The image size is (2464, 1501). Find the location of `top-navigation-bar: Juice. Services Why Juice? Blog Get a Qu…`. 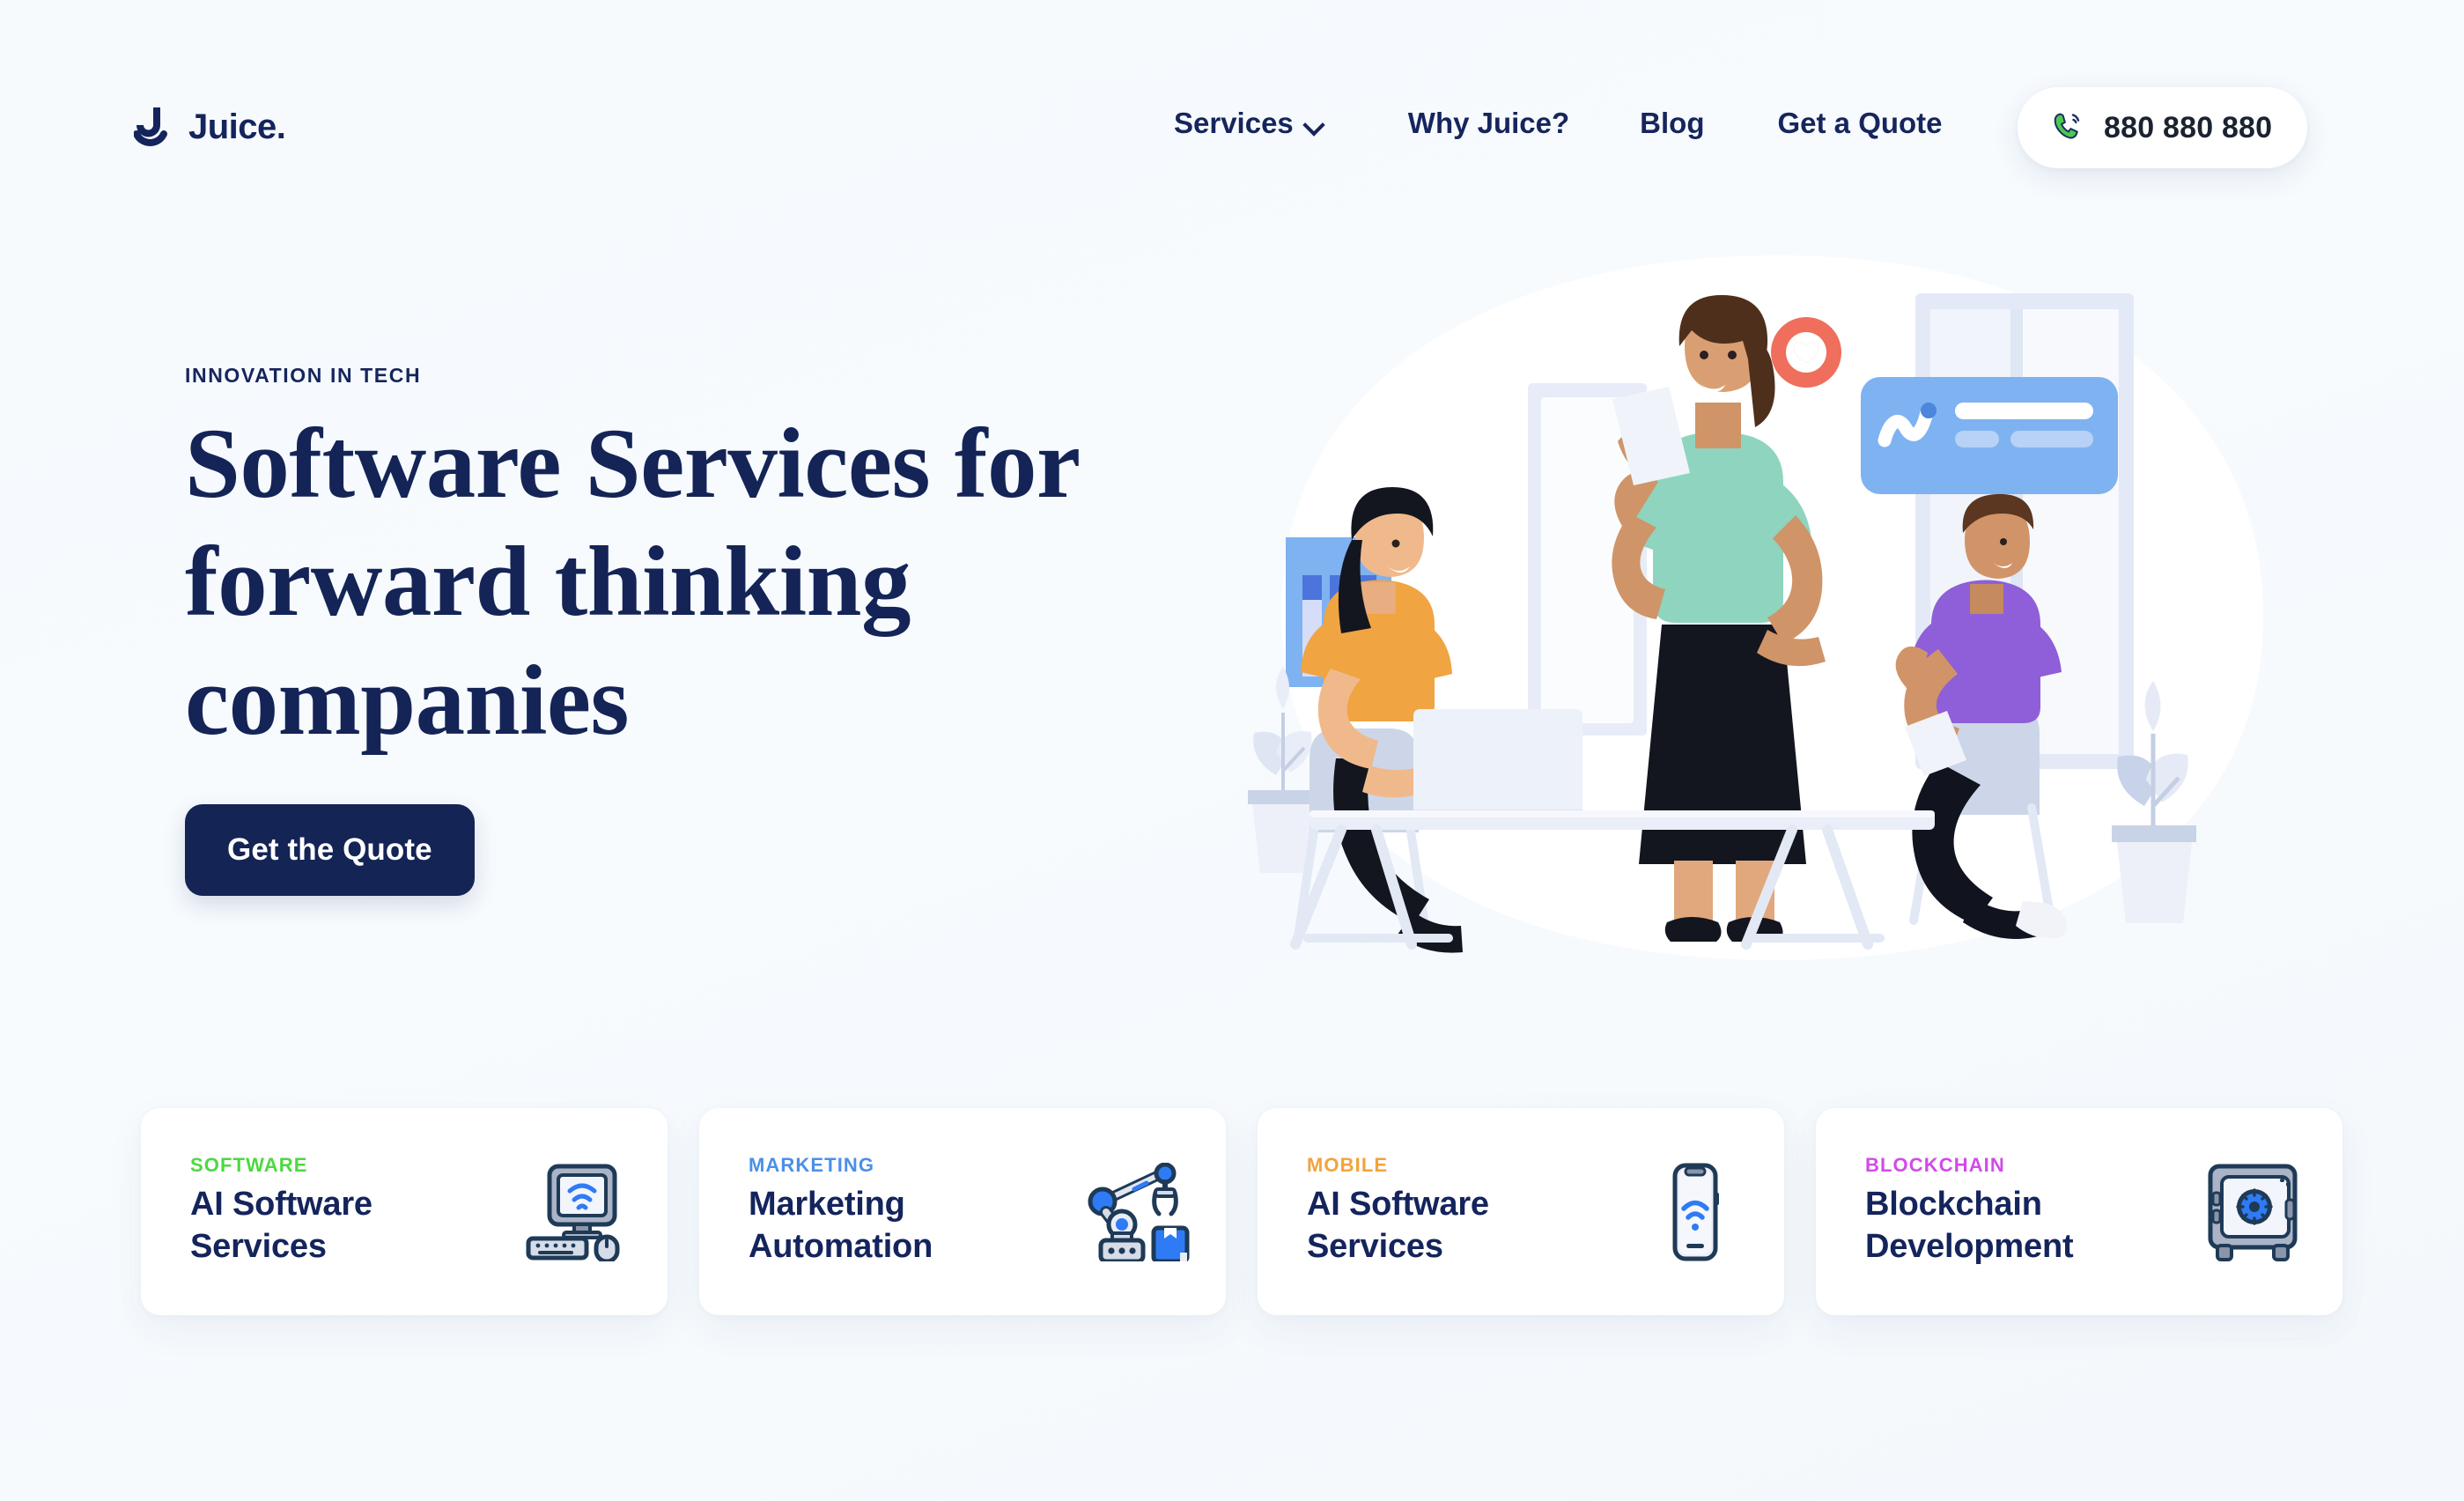

top-navigation-bar: Juice. Services Why Juice? Blog Get a Qu… is located at coordinates (1232, 84).